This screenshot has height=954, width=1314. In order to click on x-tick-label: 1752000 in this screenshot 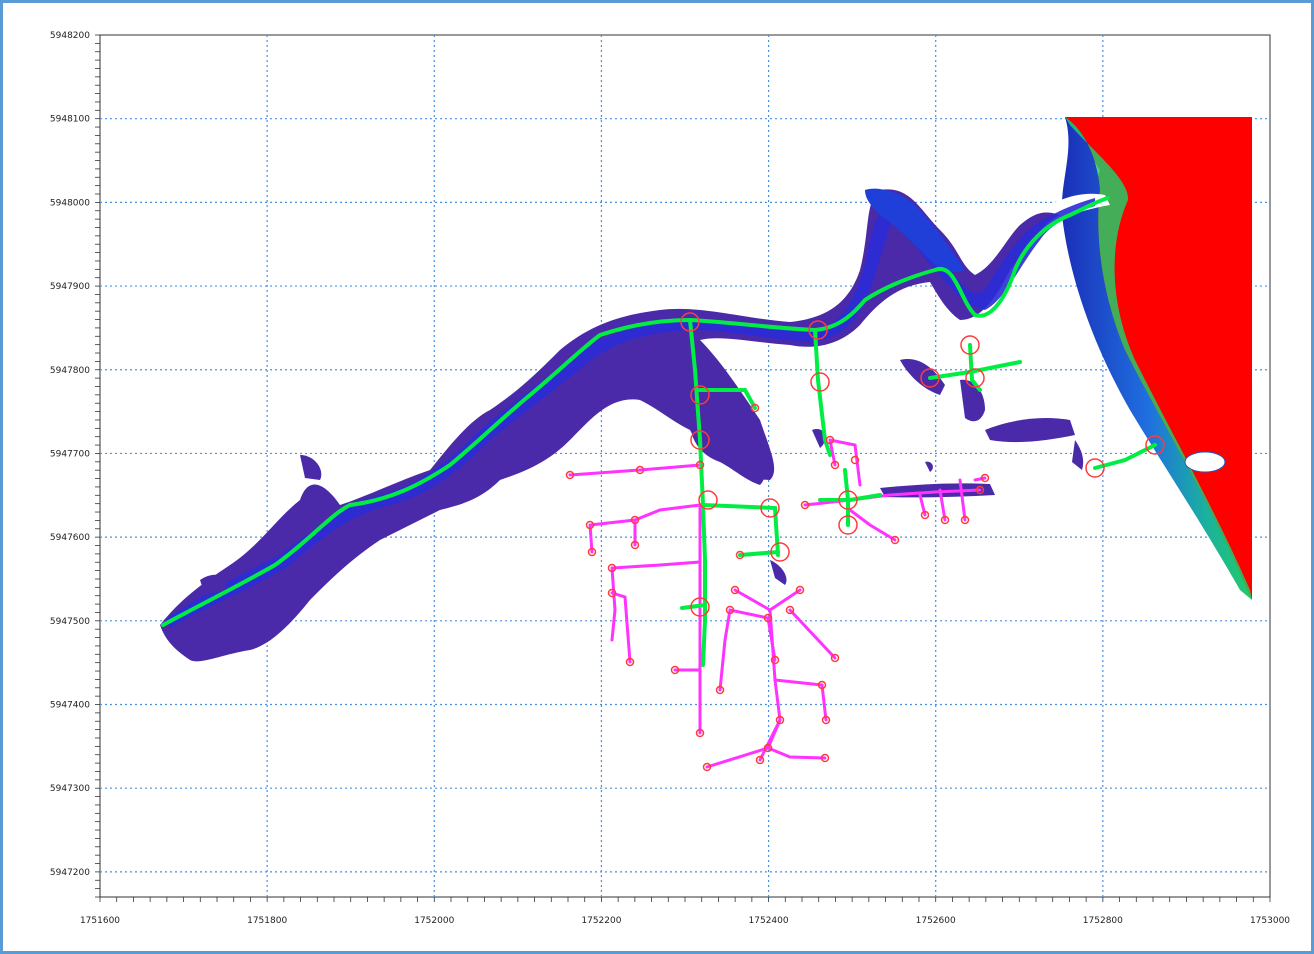, I will do `click(434, 921)`.